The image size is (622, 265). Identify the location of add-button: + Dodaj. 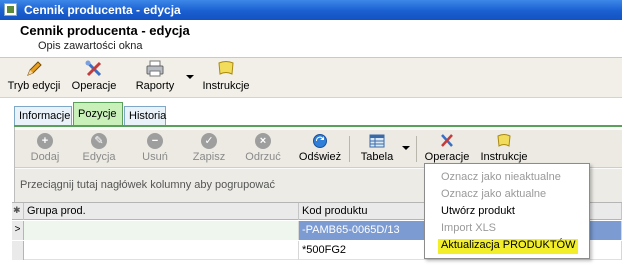
(45, 150).